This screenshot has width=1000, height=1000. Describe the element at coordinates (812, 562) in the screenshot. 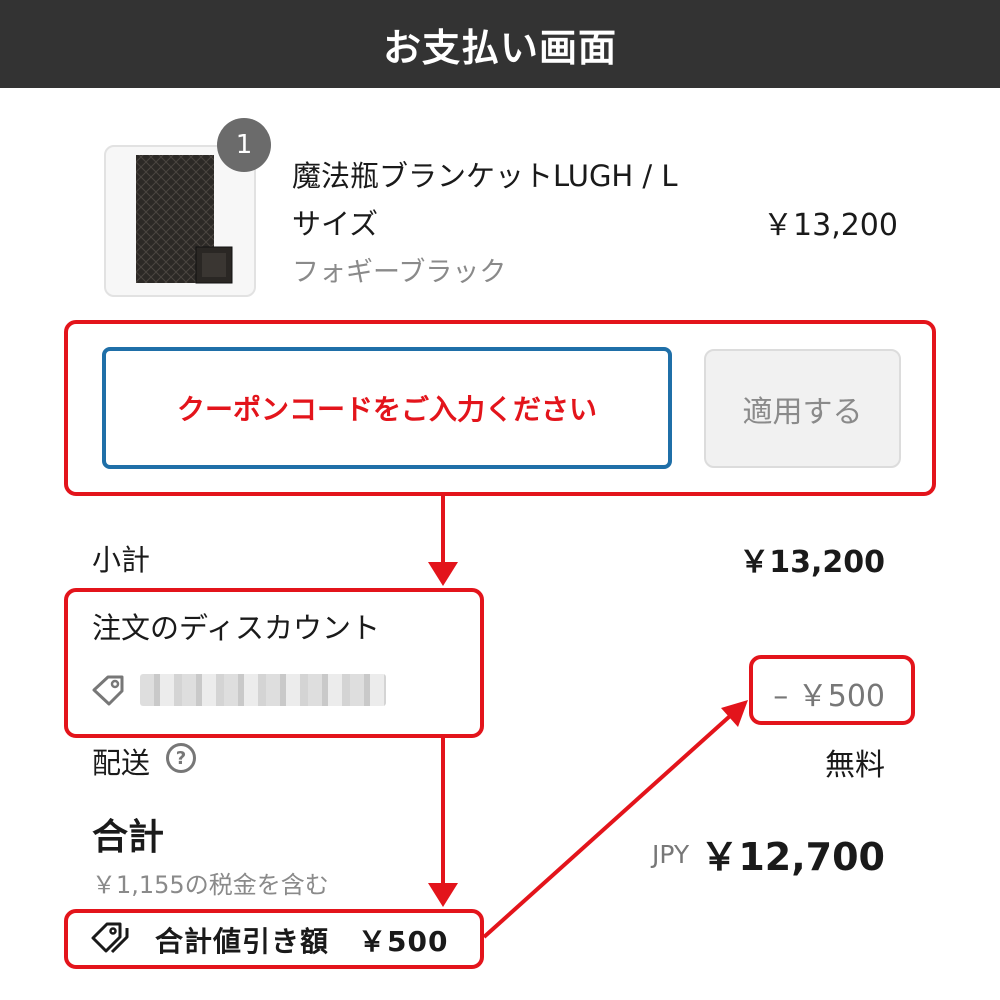

I see `subtotal-value: ￥13,200` at that location.